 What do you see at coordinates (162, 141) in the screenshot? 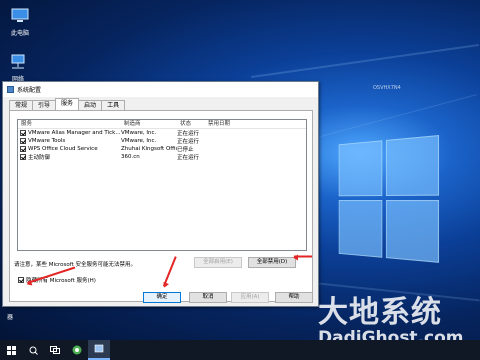
I see `service-row: VMware Tools VMware, Inc. 正在运行` at bounding box center [162, 141].